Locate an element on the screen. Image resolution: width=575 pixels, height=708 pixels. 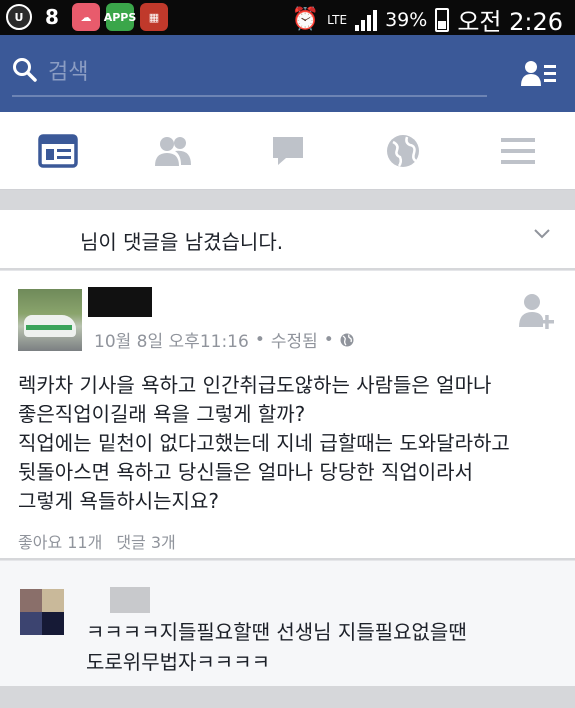
post-line: 직업에는 밑천이 없다고했는데 지네 급할때는 도와달라하고 is located at coordinates (264, 443).